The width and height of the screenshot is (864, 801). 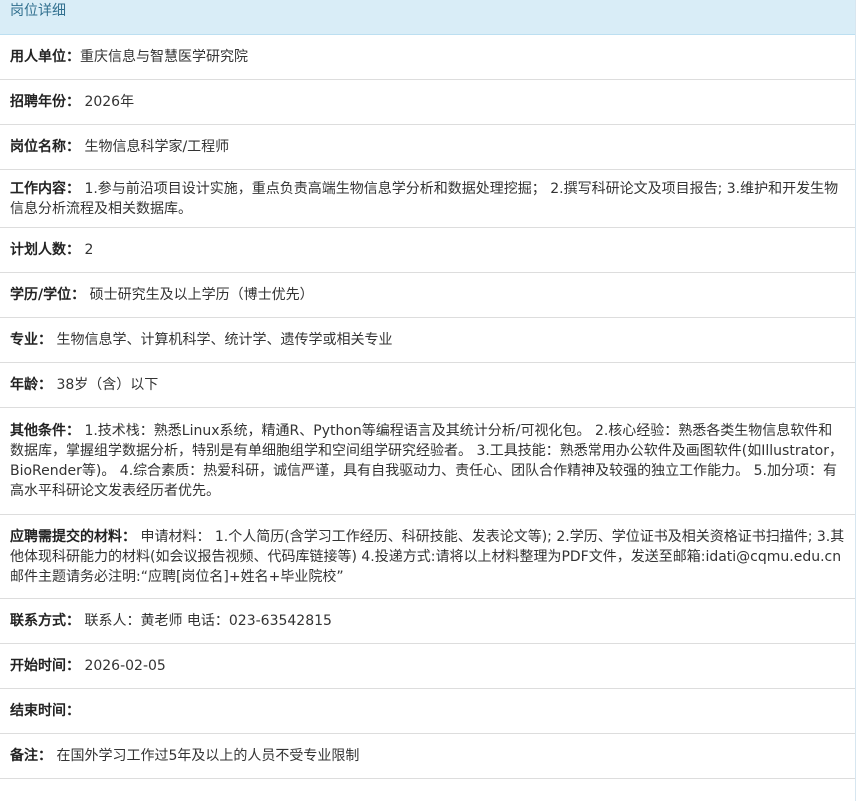 What do you see at coordinates (45, 102) in the screenshot?
I see `field-label: 招聘年份：` at bounding box center [45, 102].